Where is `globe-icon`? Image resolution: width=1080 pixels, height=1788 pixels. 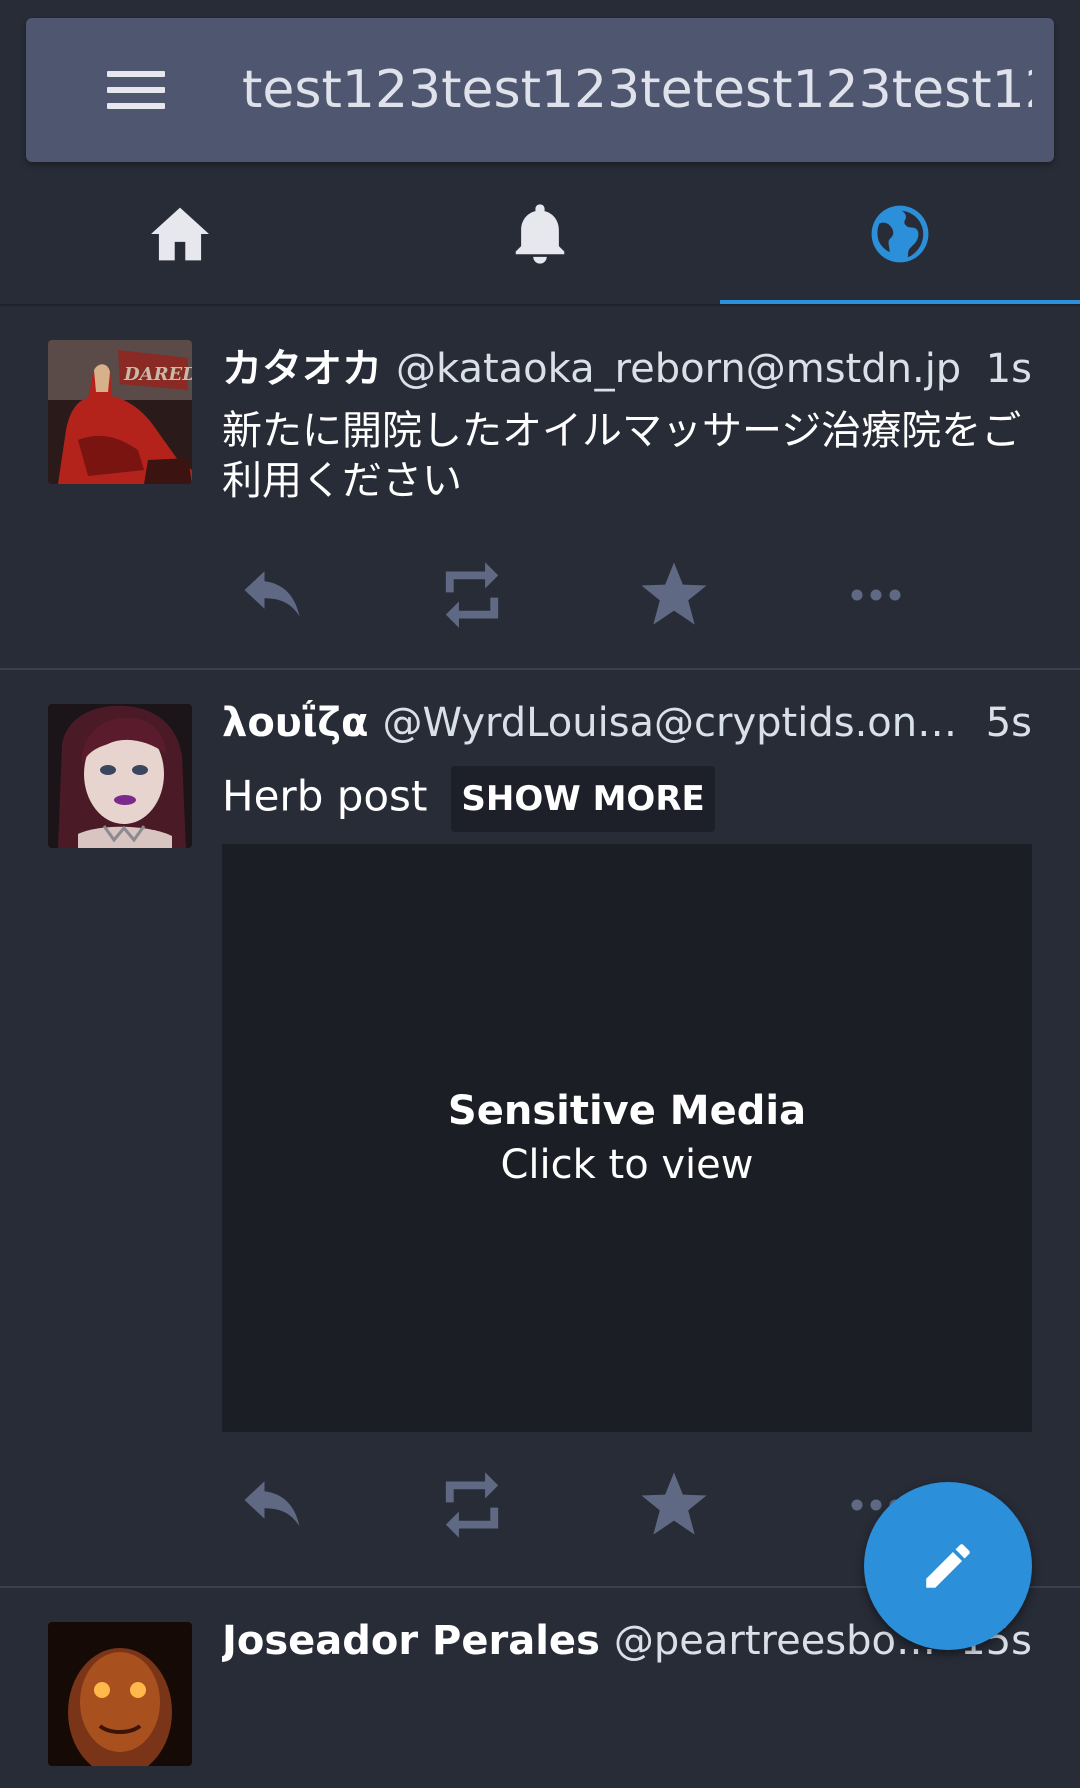
globe-icon is located at coordinates (900, 234).